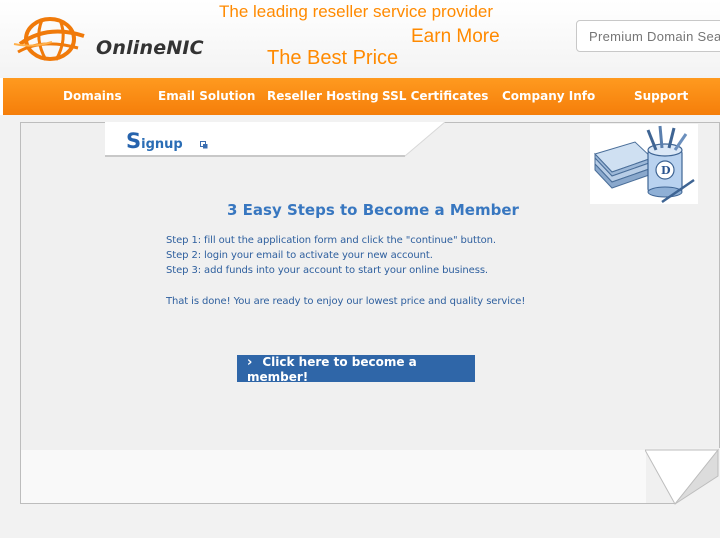  Describe the element at coordinates (162, 144) in the screenshot. I see `signup-rest: ignup` at that location.